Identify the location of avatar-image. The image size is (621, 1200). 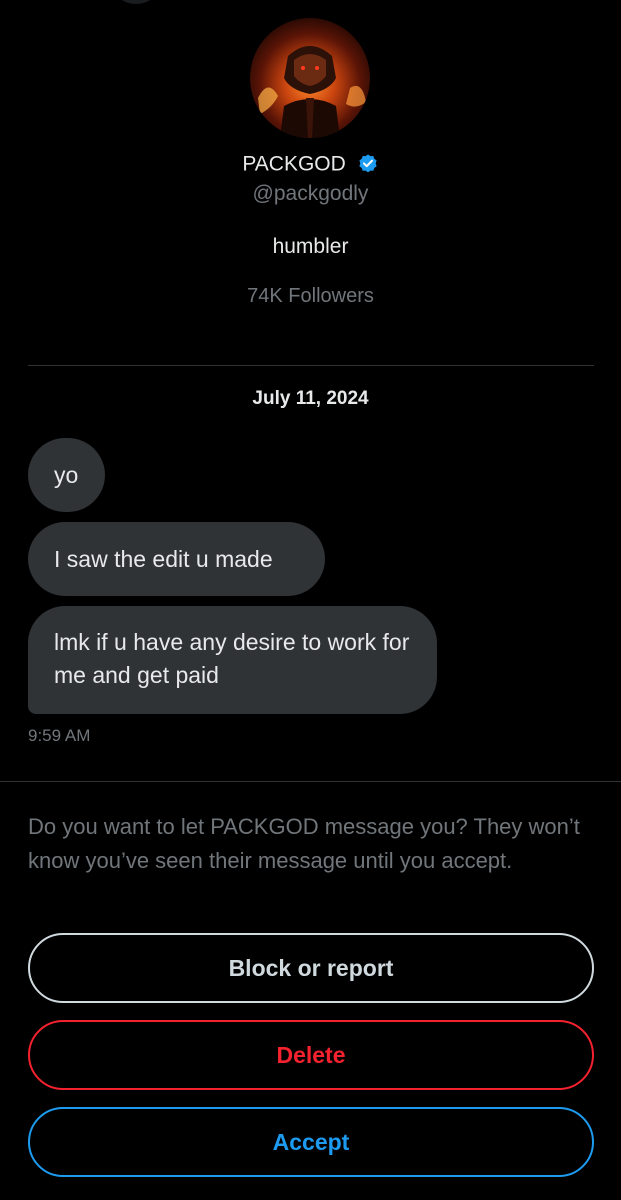
(310, 78).